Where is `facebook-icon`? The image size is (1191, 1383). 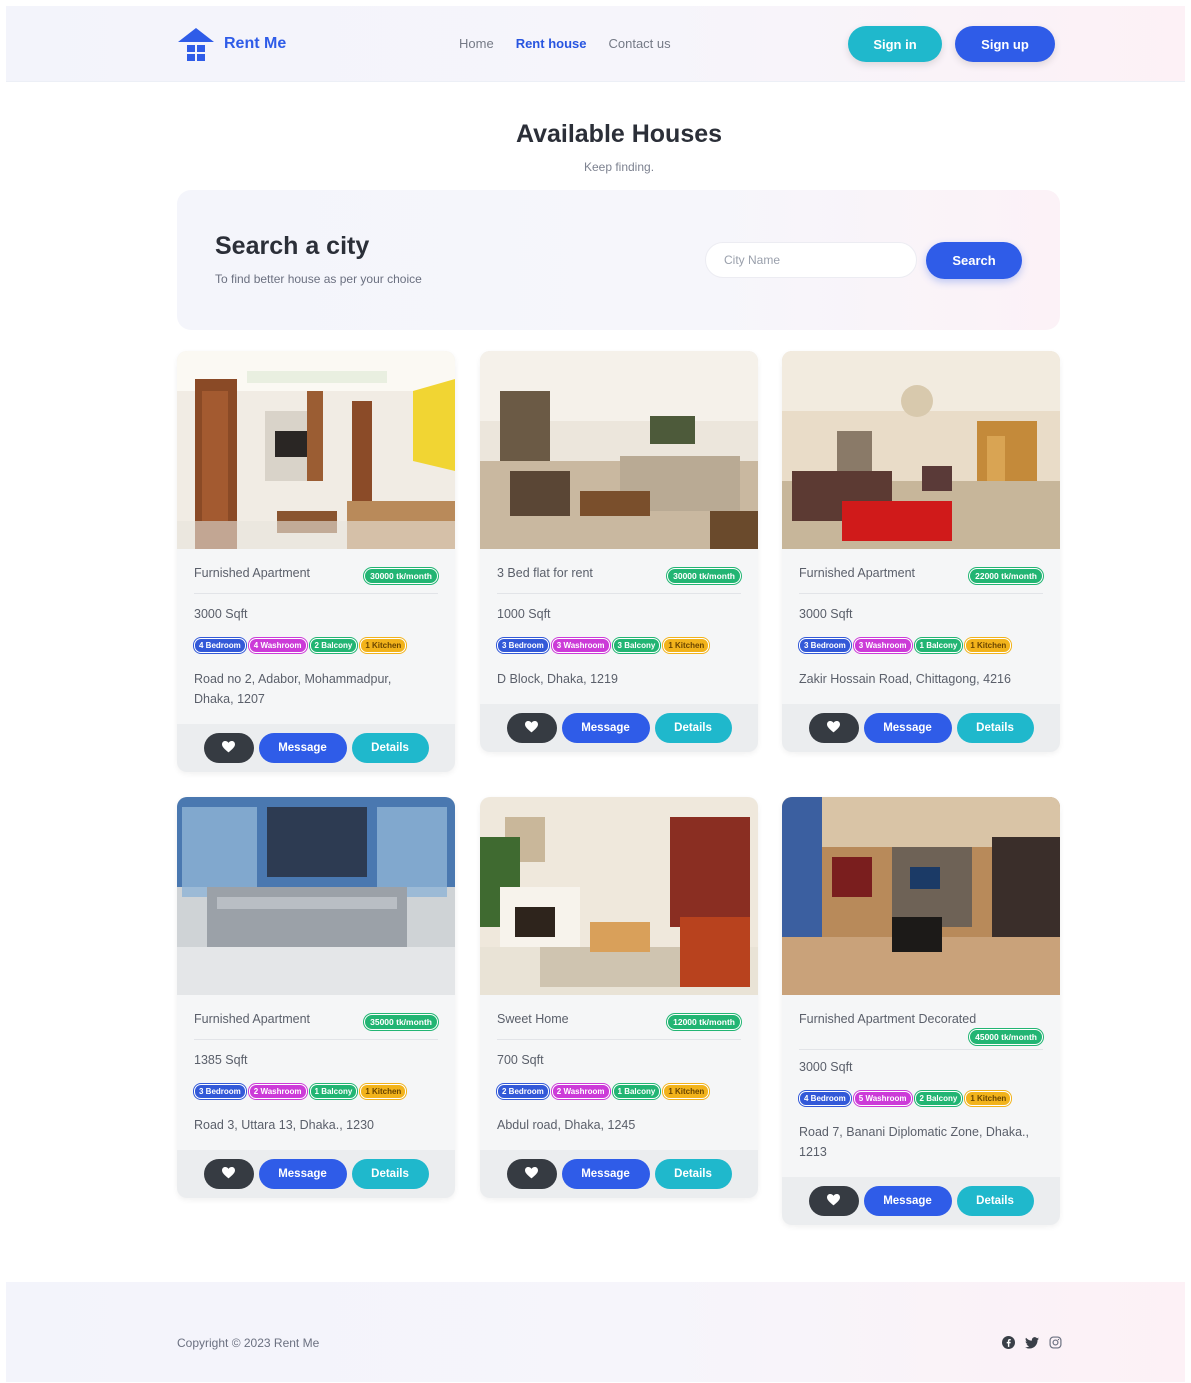 facebook-icon is located at coordinates (1008, 1342).